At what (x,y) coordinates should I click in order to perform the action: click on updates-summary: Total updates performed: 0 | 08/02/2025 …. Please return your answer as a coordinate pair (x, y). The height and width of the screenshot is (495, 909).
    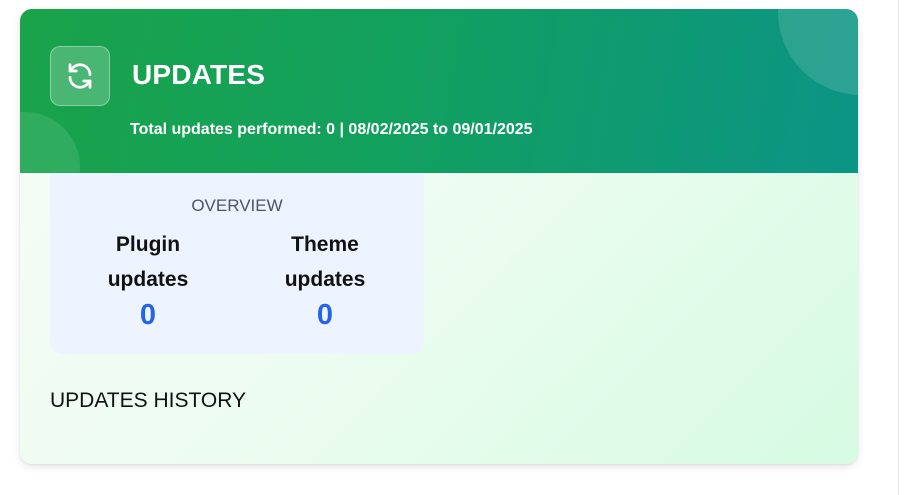
    Looking at the image, I should click on (331, 129).